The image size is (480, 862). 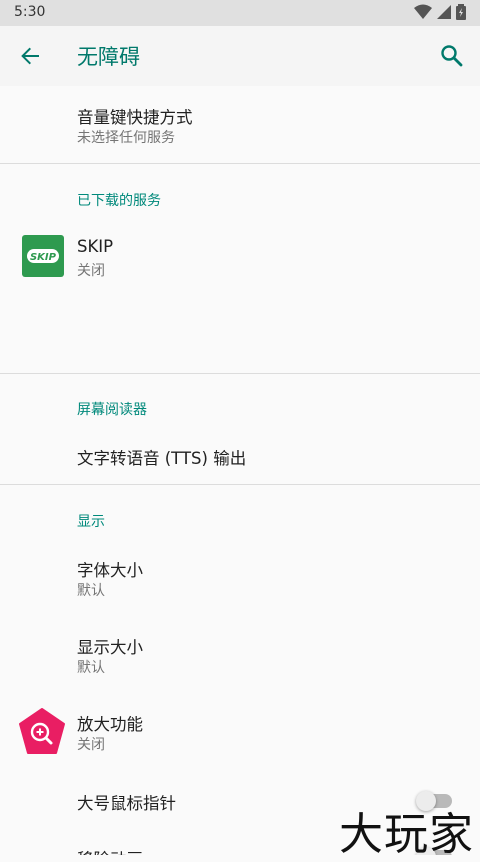 I want to click on tts-output-item: 文字转语音 (TTS) 输出, so click(x=240, y=457).